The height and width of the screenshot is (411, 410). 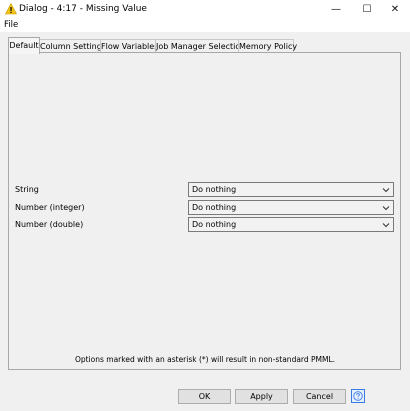 What do you see at coordinates (24, 45) in the screenshot?
I see `tab-default: Default` at bounding box center [24, 45].